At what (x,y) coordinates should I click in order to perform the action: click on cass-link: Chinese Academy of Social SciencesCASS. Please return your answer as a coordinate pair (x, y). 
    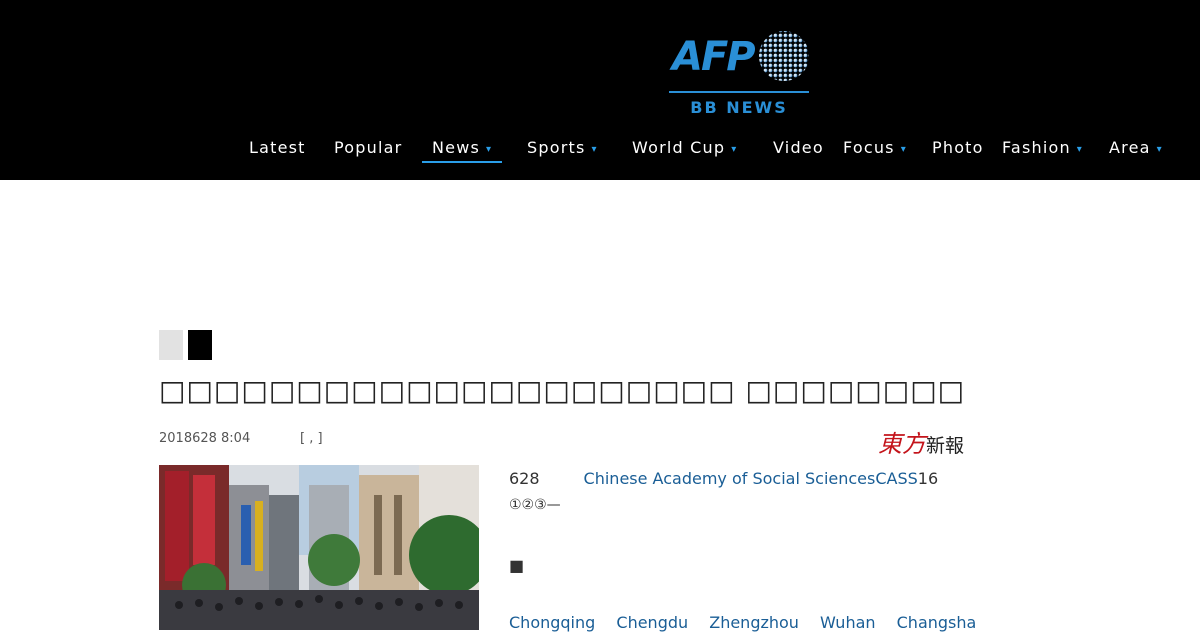
    Looking at the image, I should click on (751, 478).